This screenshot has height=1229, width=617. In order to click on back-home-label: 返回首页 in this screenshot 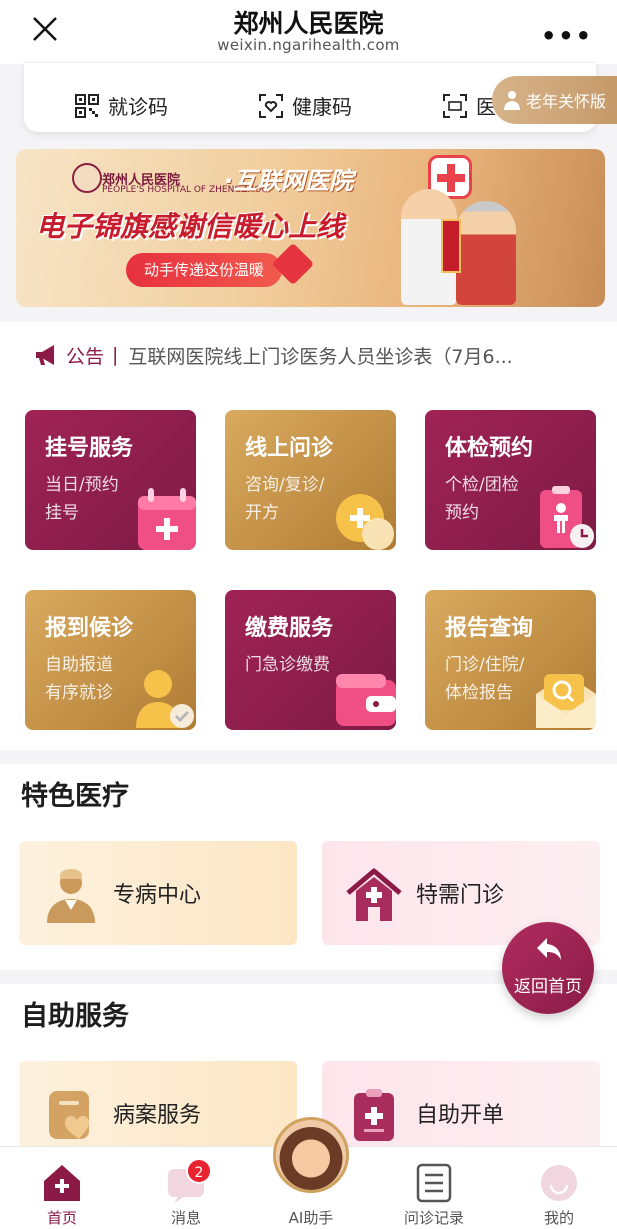, I will do `click(548, 987)`.